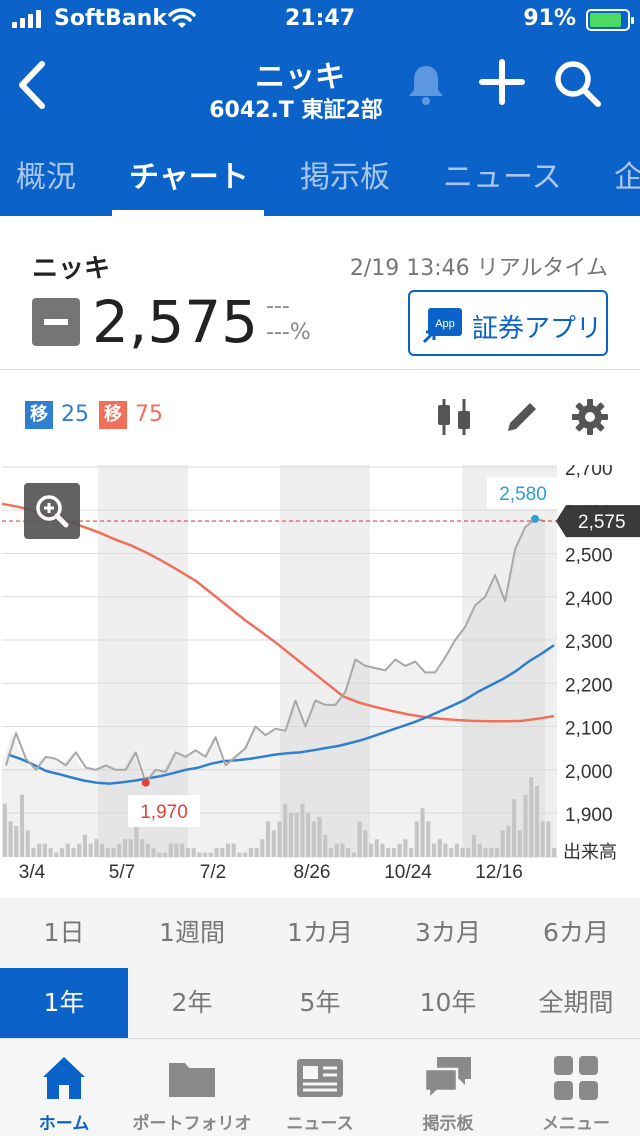  Describe the element at coordinates (320, 418) in the screenshot. I see `chart-toolbar: 移 25 移 75` at that location.